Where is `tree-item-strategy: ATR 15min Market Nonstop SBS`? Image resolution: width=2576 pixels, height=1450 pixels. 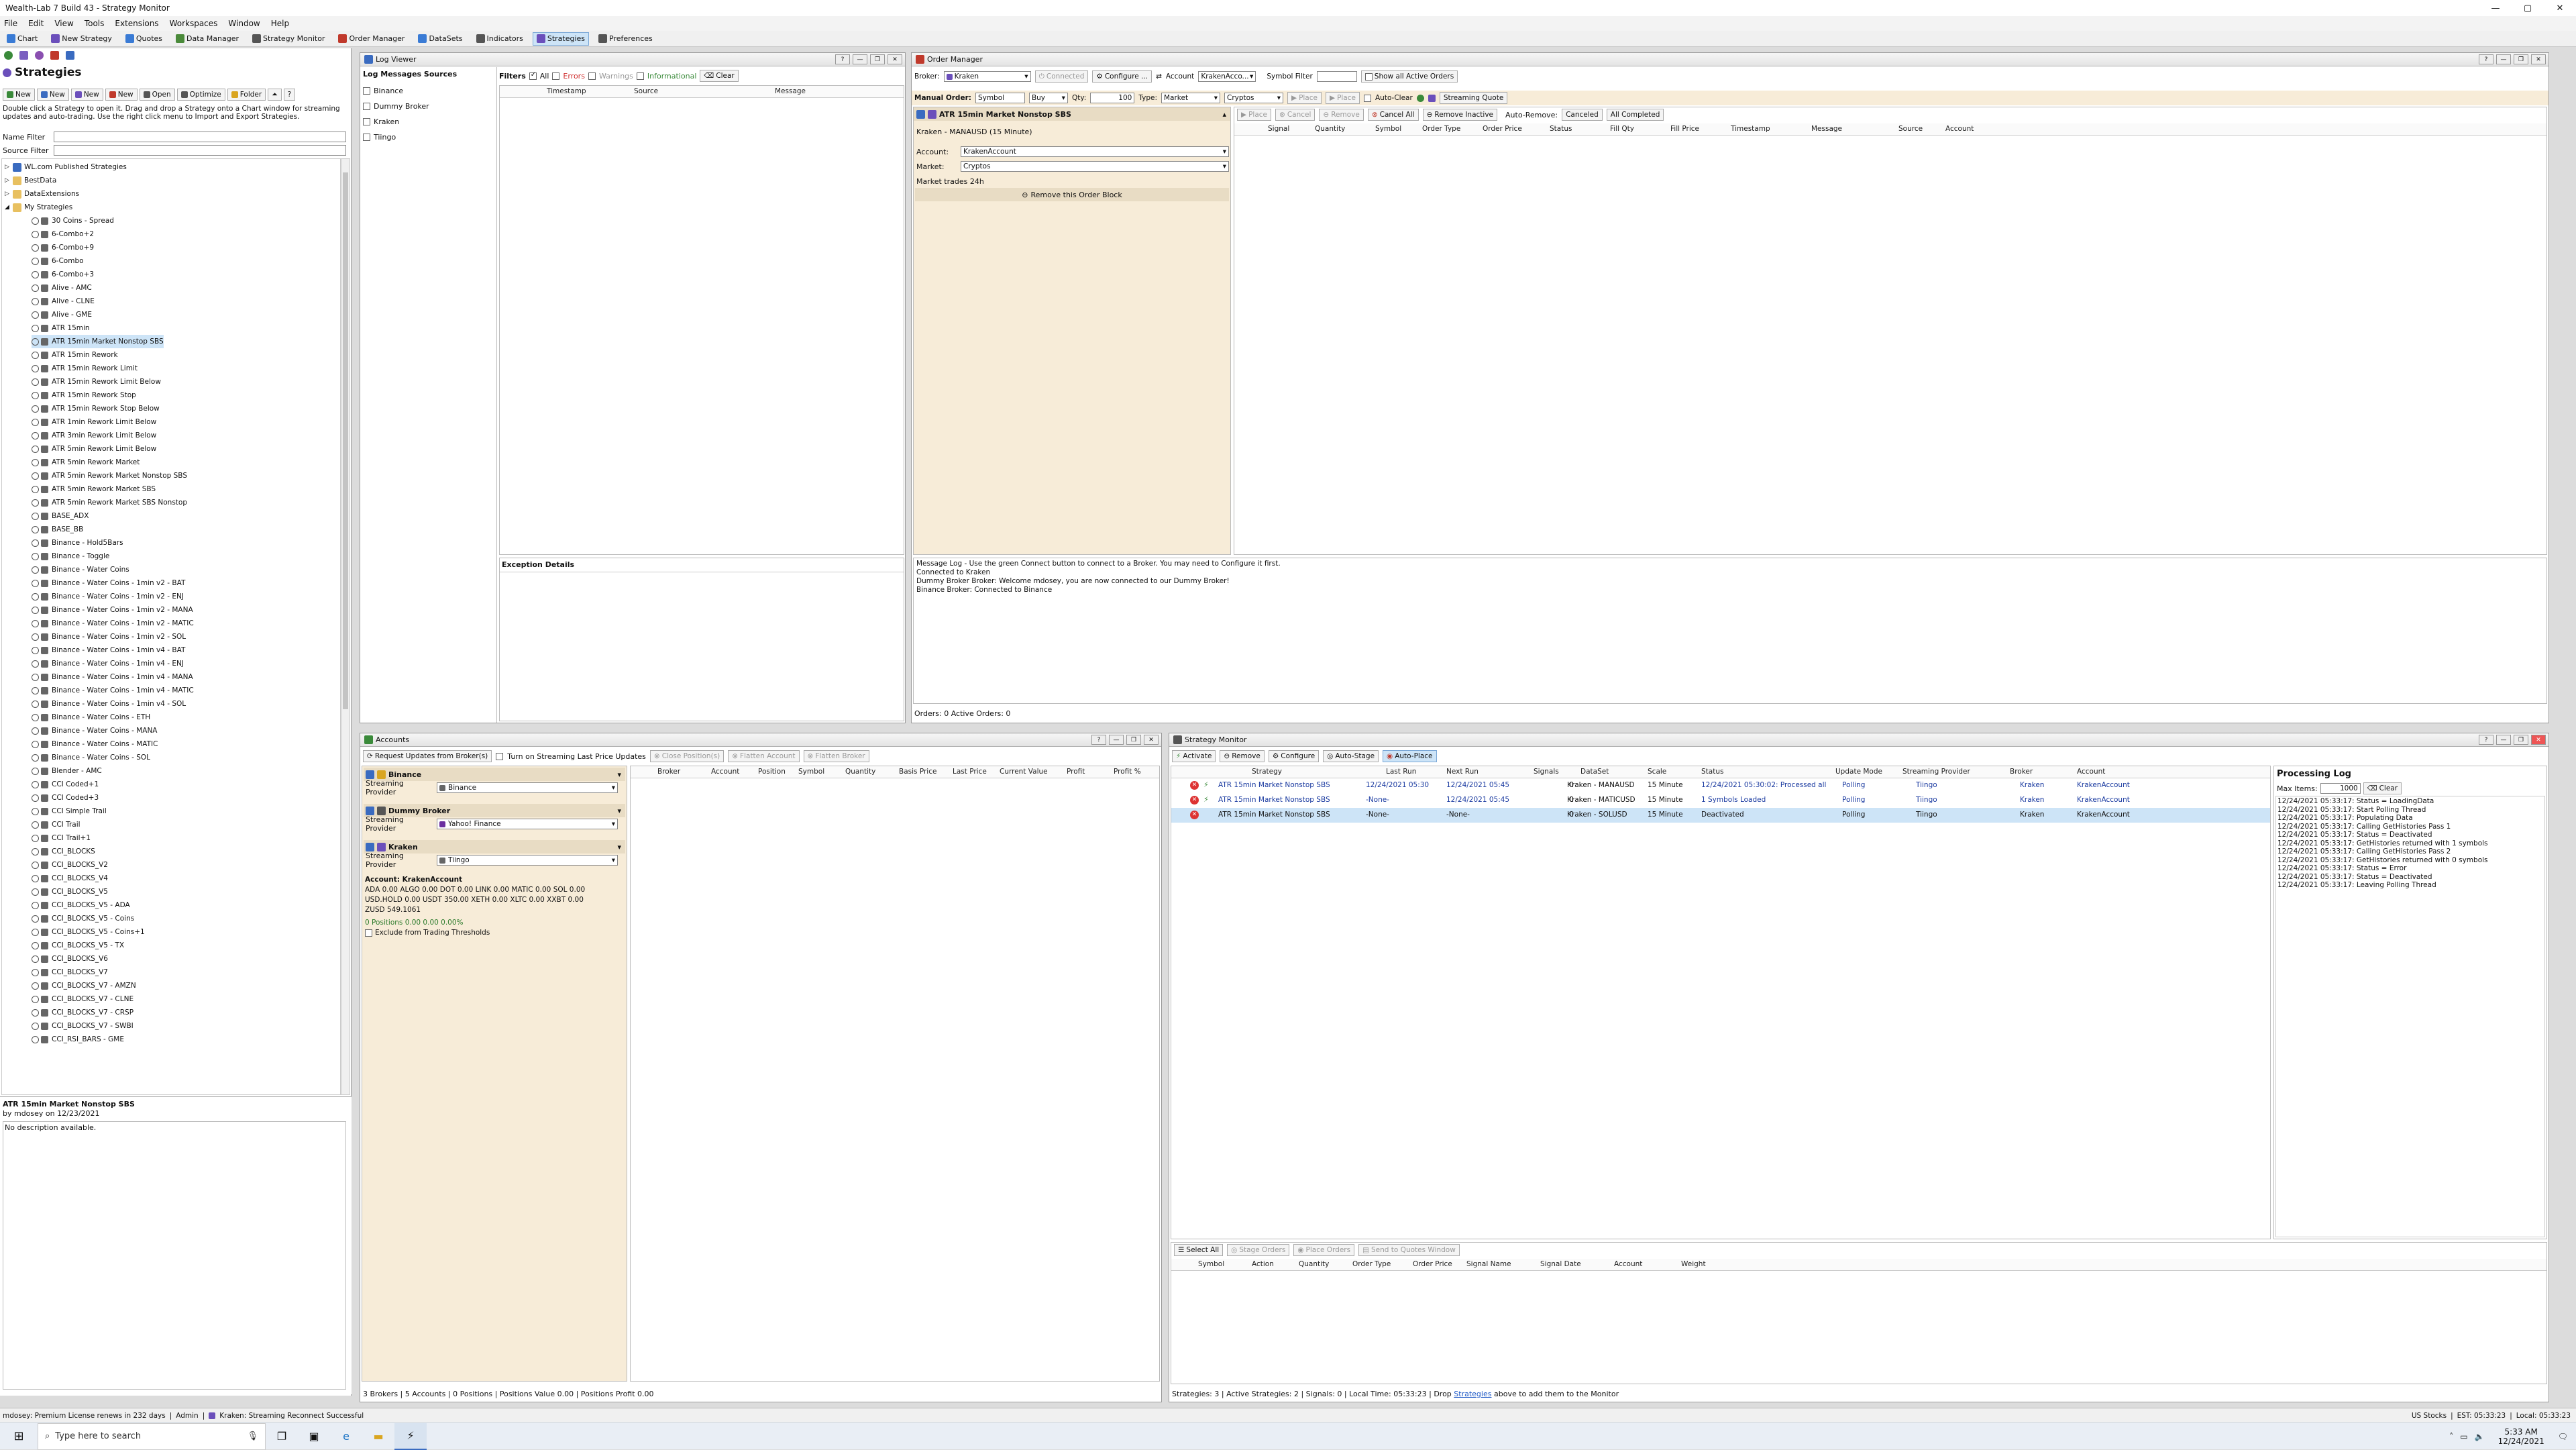 tree-item-strategy: ATR 15min Market Nonstop SBS is located at coordinates (98, 341).